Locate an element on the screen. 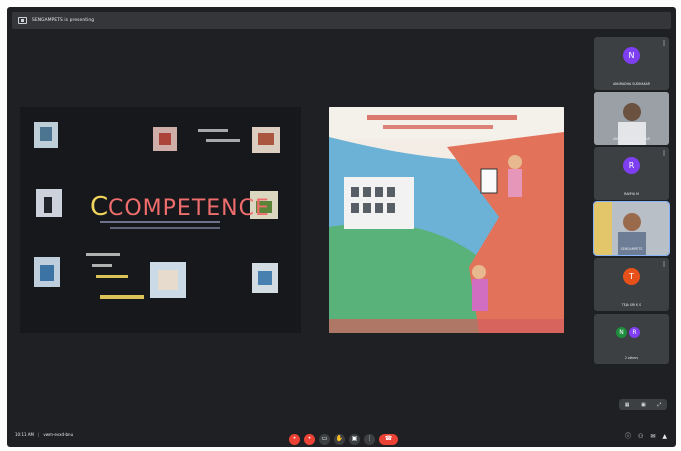  activities-icon: ▲ is located at coordinates (664, 437).